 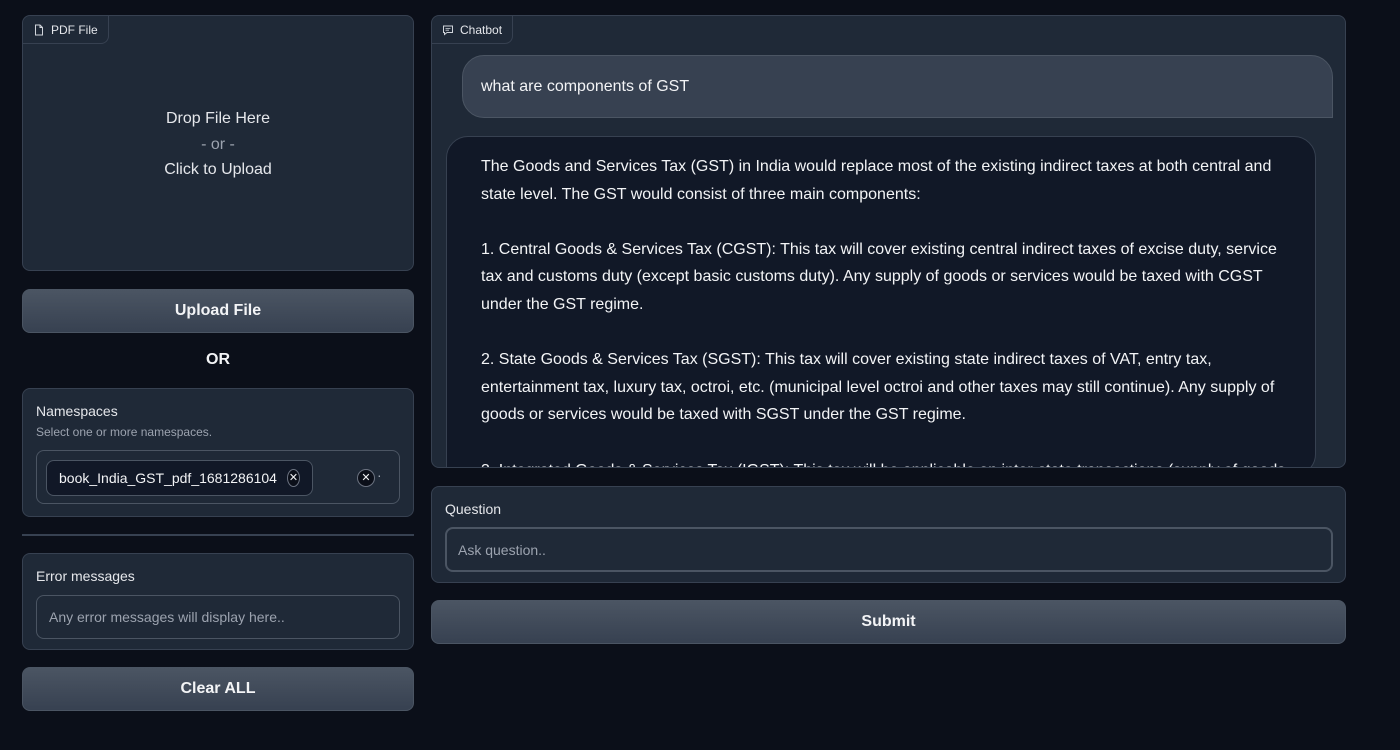 What do you see at coordinates (124, 432) in the screenshot?
I see `namespaces-info: Select one or more namespaces.` at bounding box center [124, 432].